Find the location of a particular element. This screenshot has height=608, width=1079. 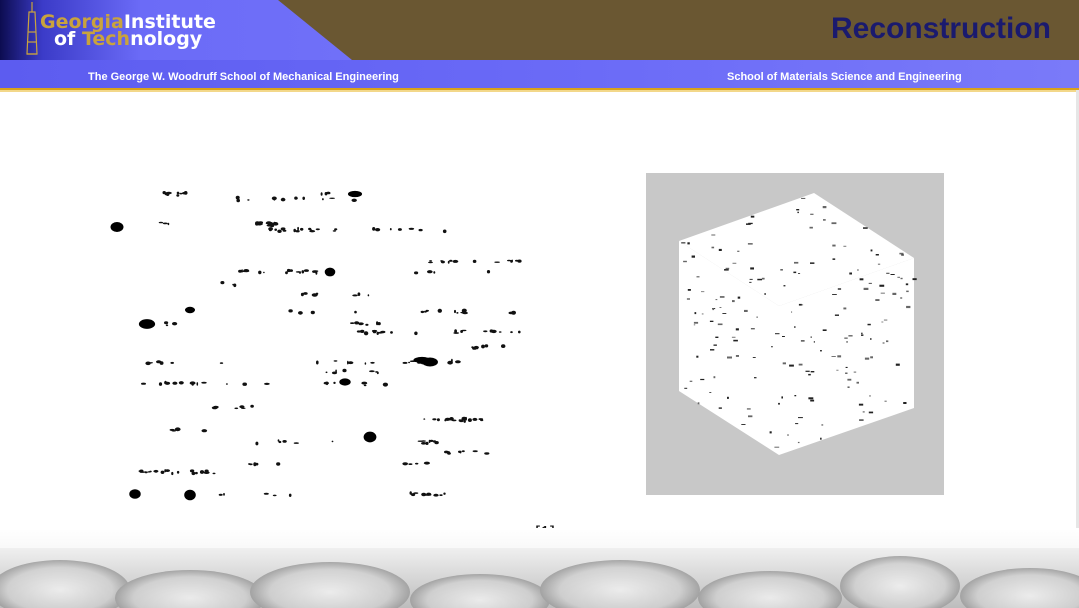

georgia-tech-logo: GeorgiaInstitute of Technology is located at coordinates (160, 31).